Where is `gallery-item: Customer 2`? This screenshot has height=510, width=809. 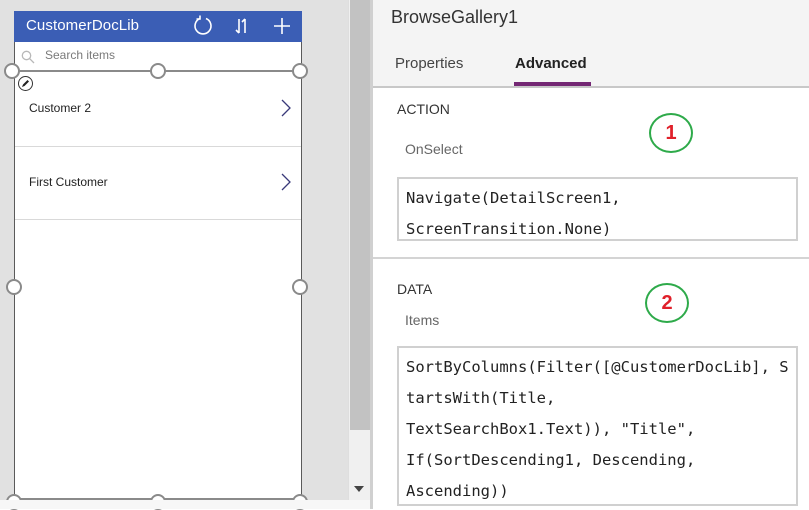 gallery-item: Customer 2 is located at coordinates (158, 110).